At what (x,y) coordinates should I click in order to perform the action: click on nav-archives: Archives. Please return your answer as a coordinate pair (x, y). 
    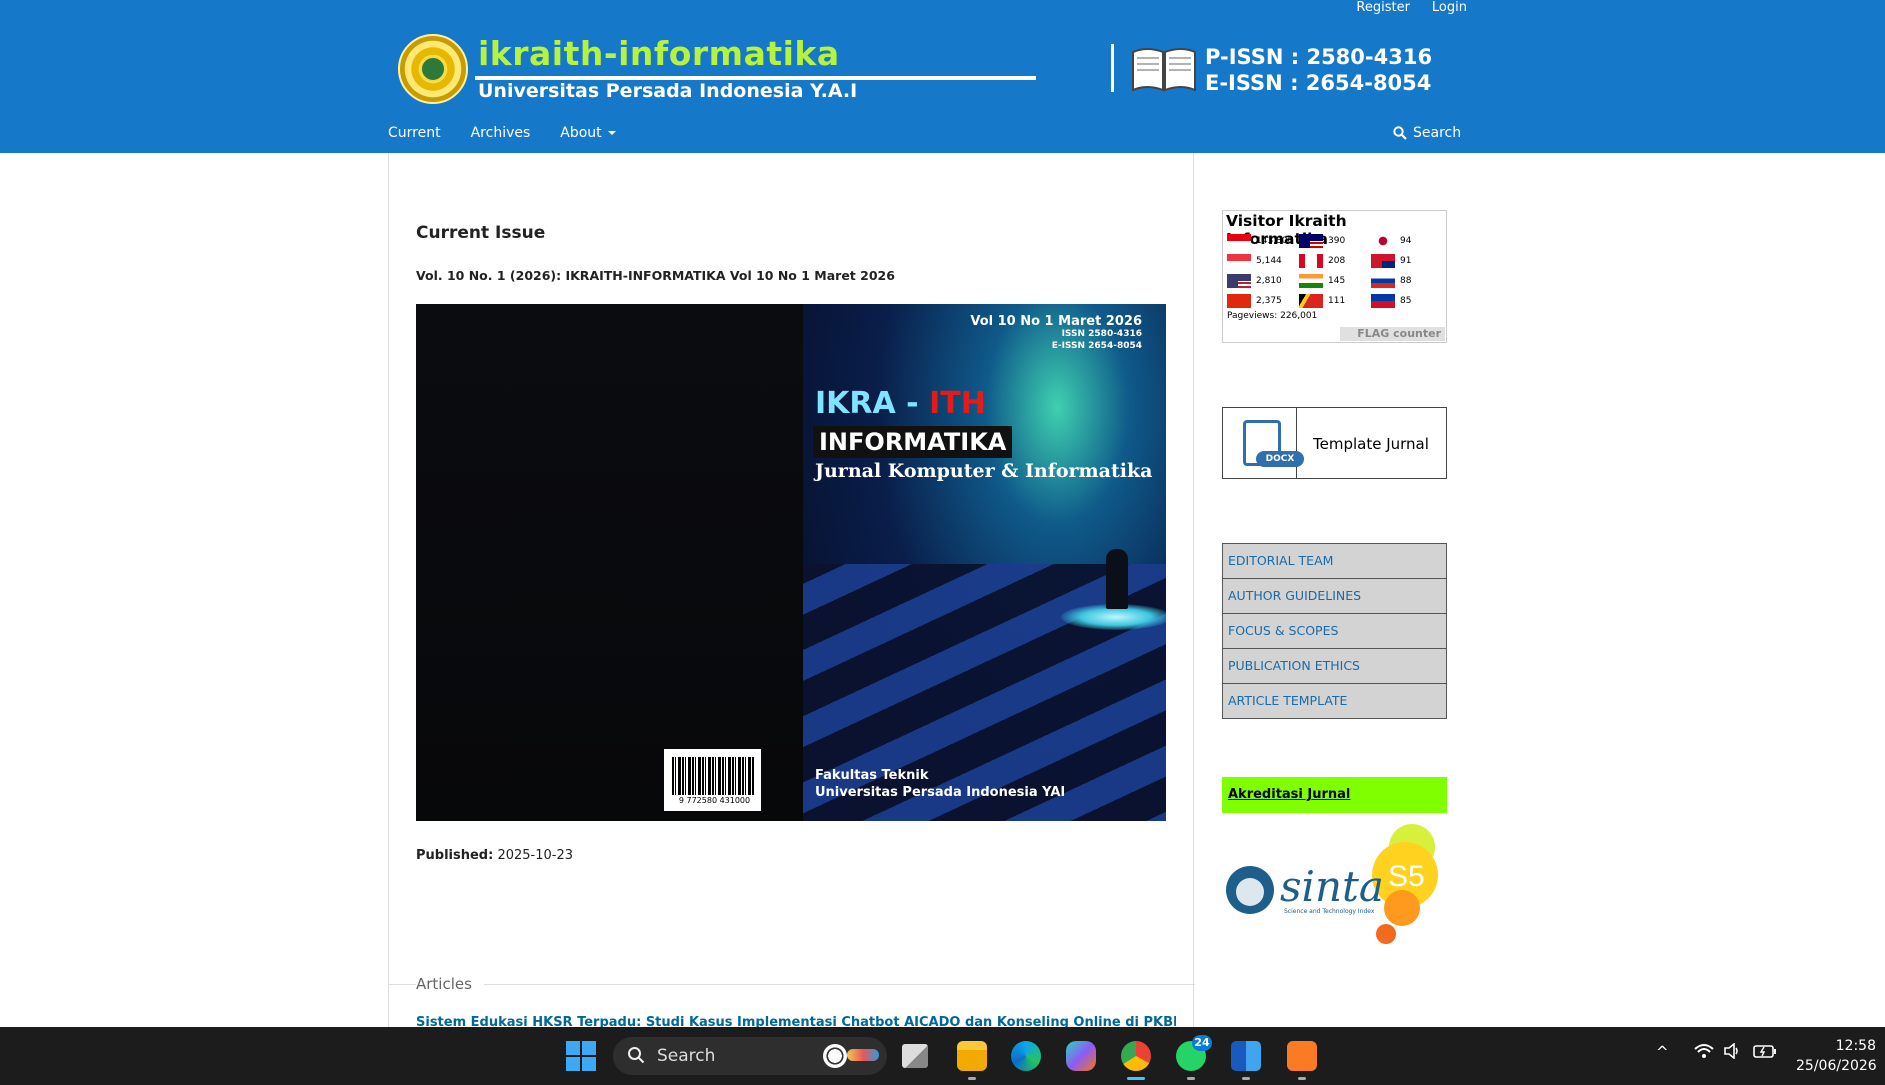
    Looking at the image, I should click on (501, 133).